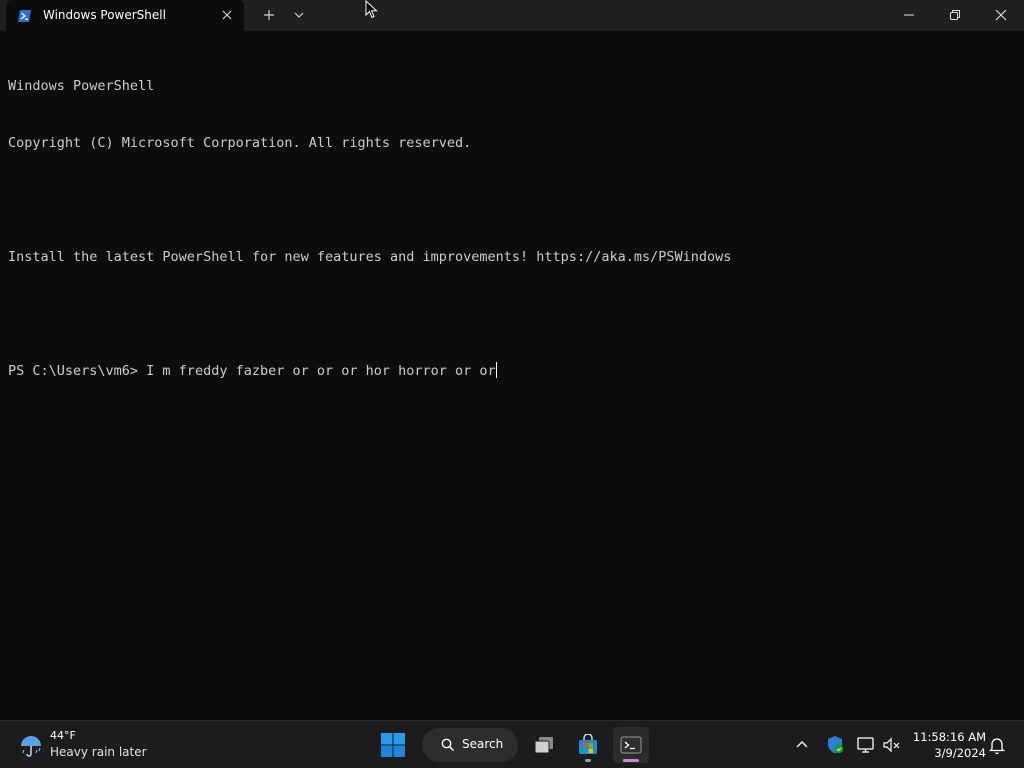 The width and height of the screenshot is (1024, 768). I want to click on volume-muted-icon, so click(891, 745).